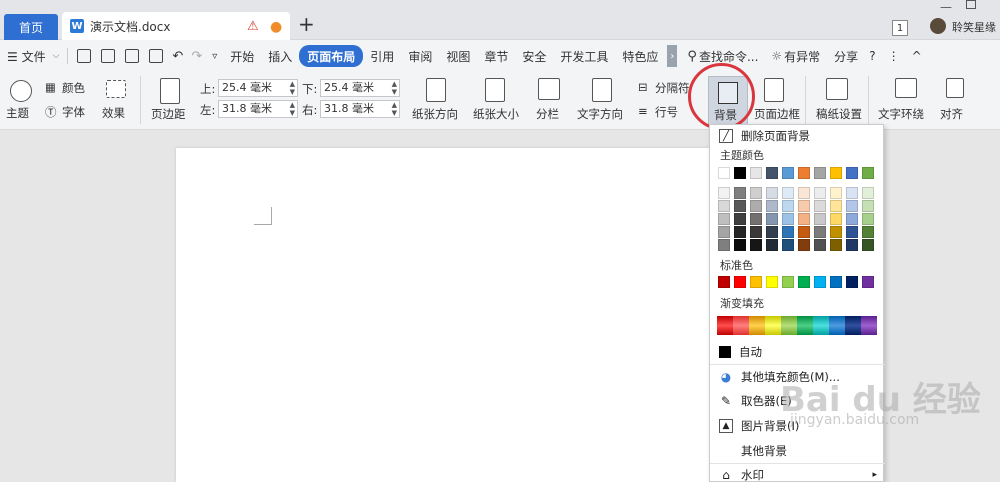 This screenshot has height=482, width=1000. I want to click on menu-chapter: 章节, so click(496, 56).